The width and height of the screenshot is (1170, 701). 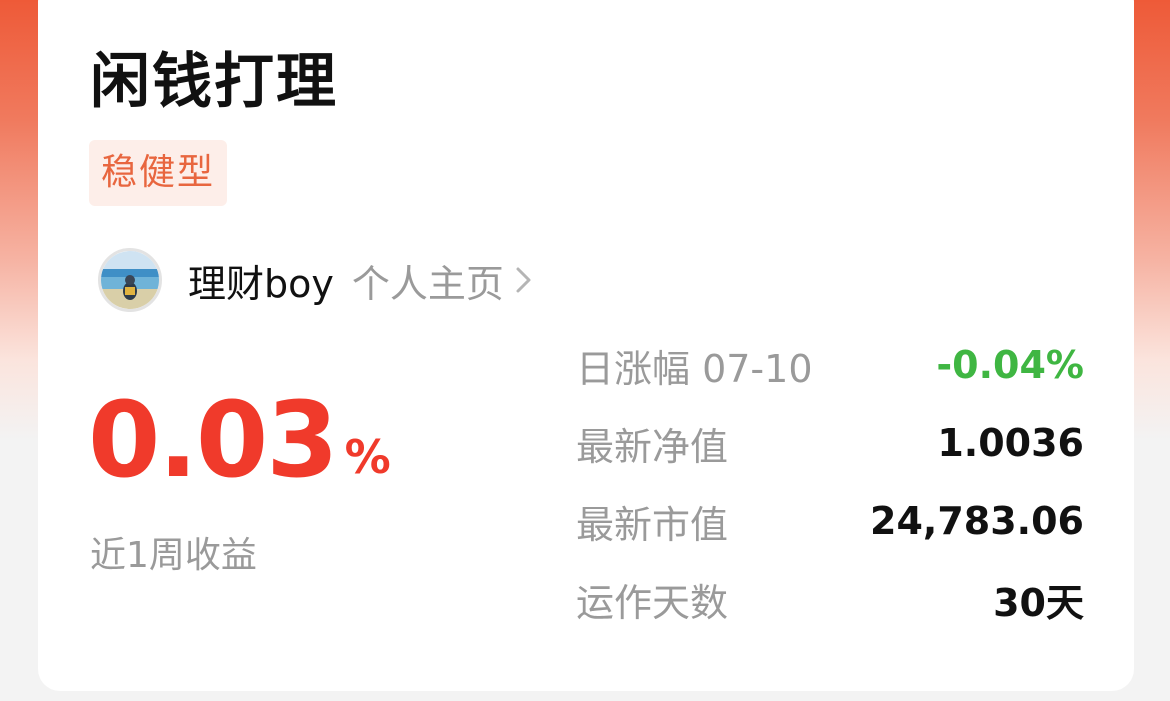 I want to click on avatar-image, so click(x=130, y=280).